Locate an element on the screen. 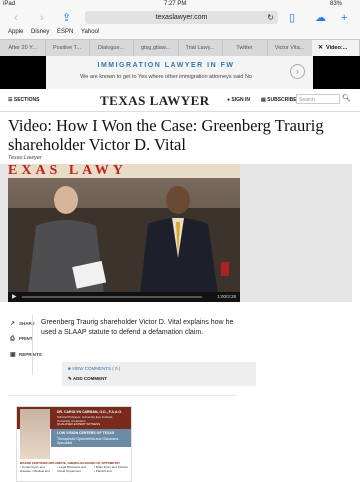 The image size is (360, 482). url-text: texaslawyer.com is located at coordinates (181, 17).